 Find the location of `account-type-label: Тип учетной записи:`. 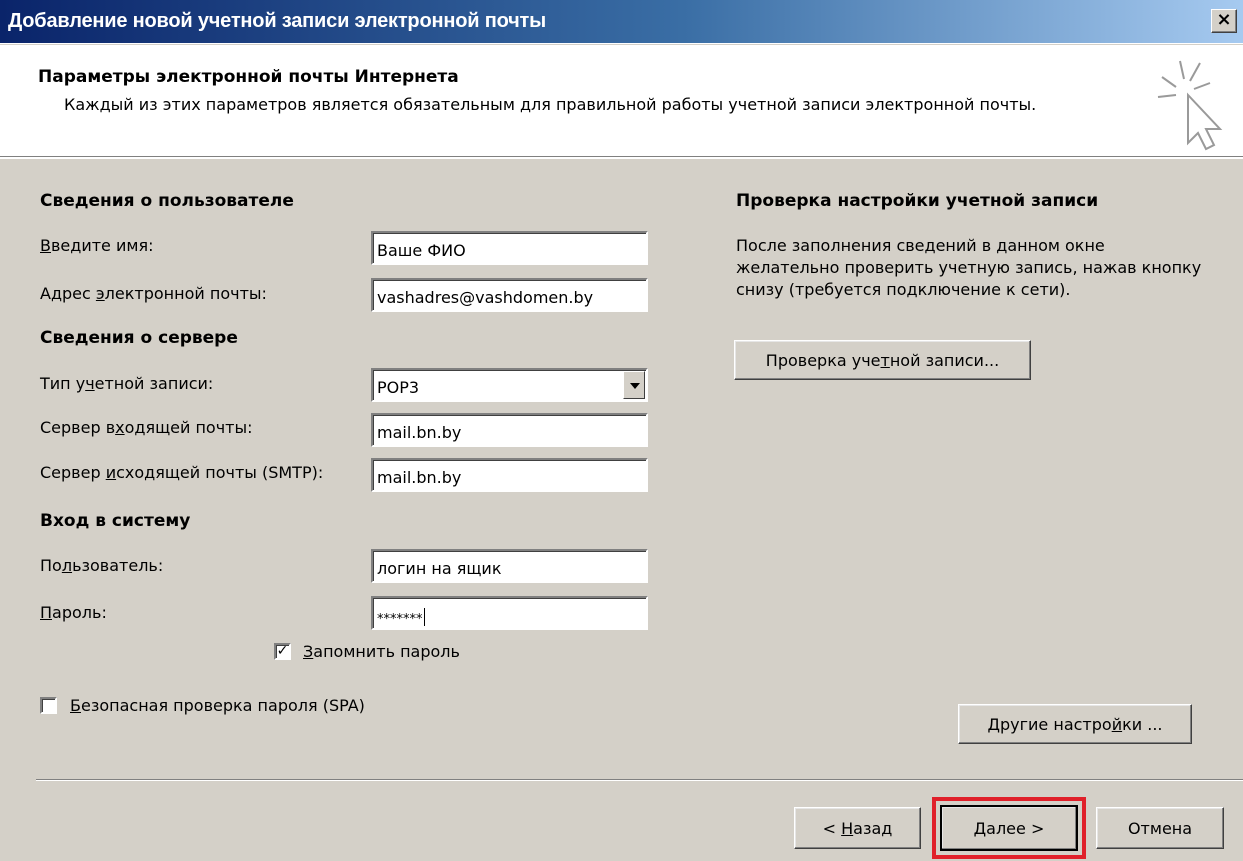

account-type-label: Тип учетной записи: is located at coordinates (127, 383).